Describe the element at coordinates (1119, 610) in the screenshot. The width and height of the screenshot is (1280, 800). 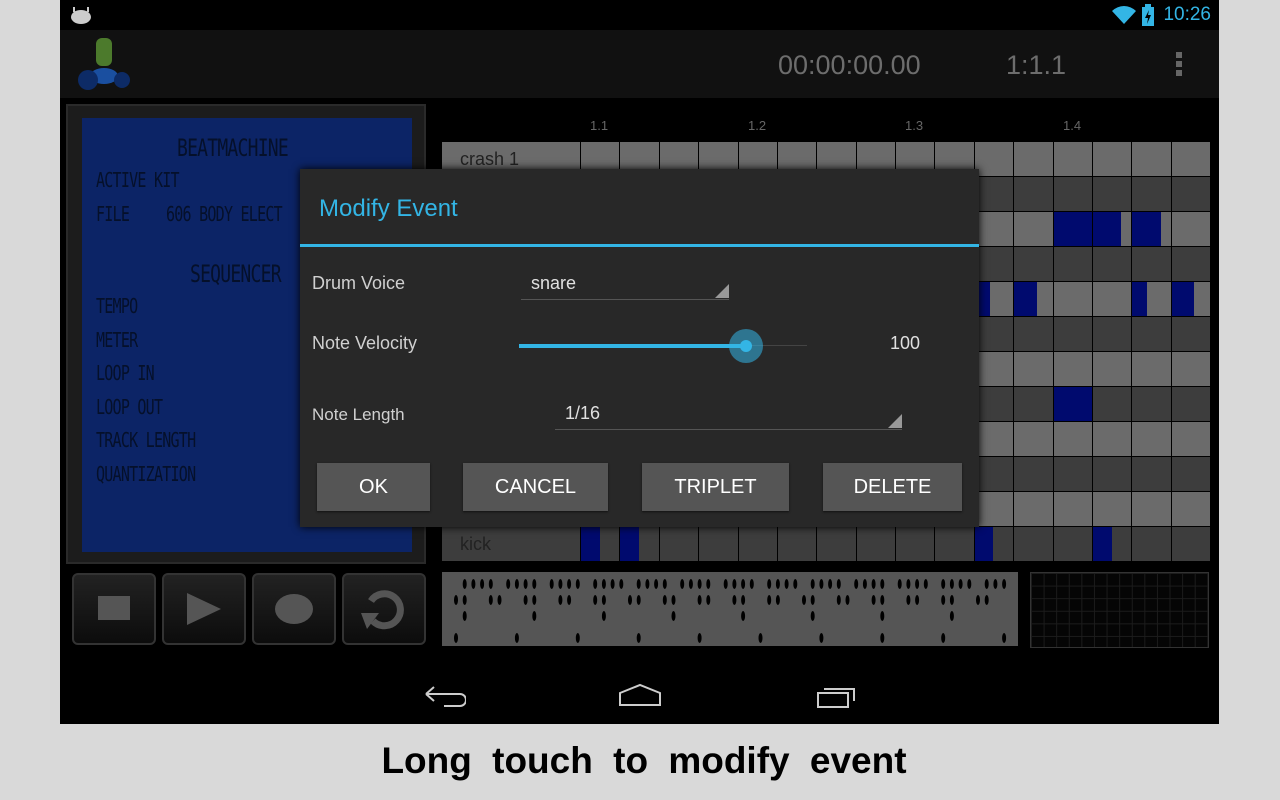
I see `mini-map` at that location.